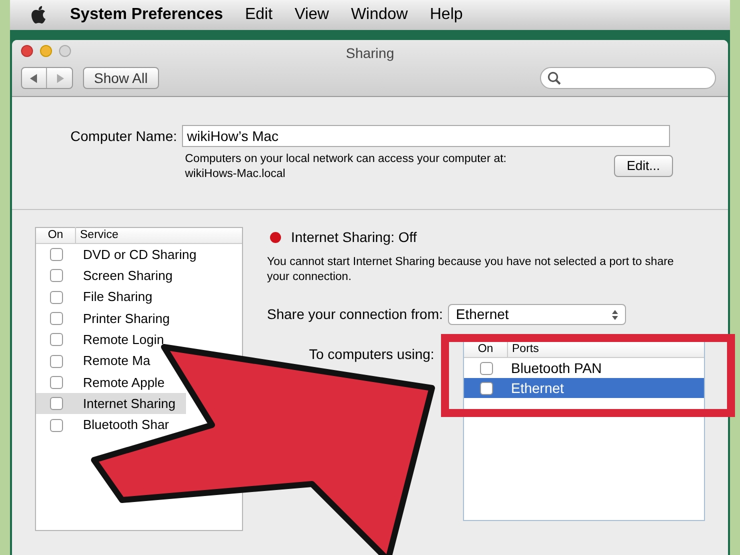 This screenshot has height=555, width=740. What do you see at coordinates (379, 15) in the screenshot?
I see `menu-item: Window` at bounding box center [379, 15].